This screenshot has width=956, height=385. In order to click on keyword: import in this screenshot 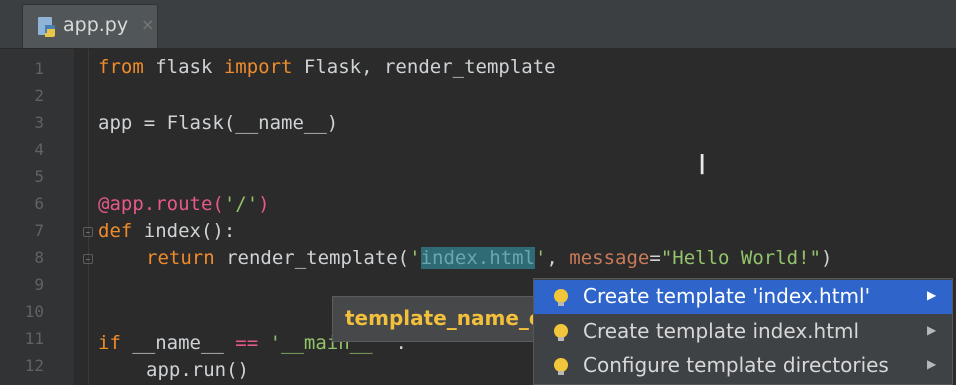, I will do `click(258, 67)`.